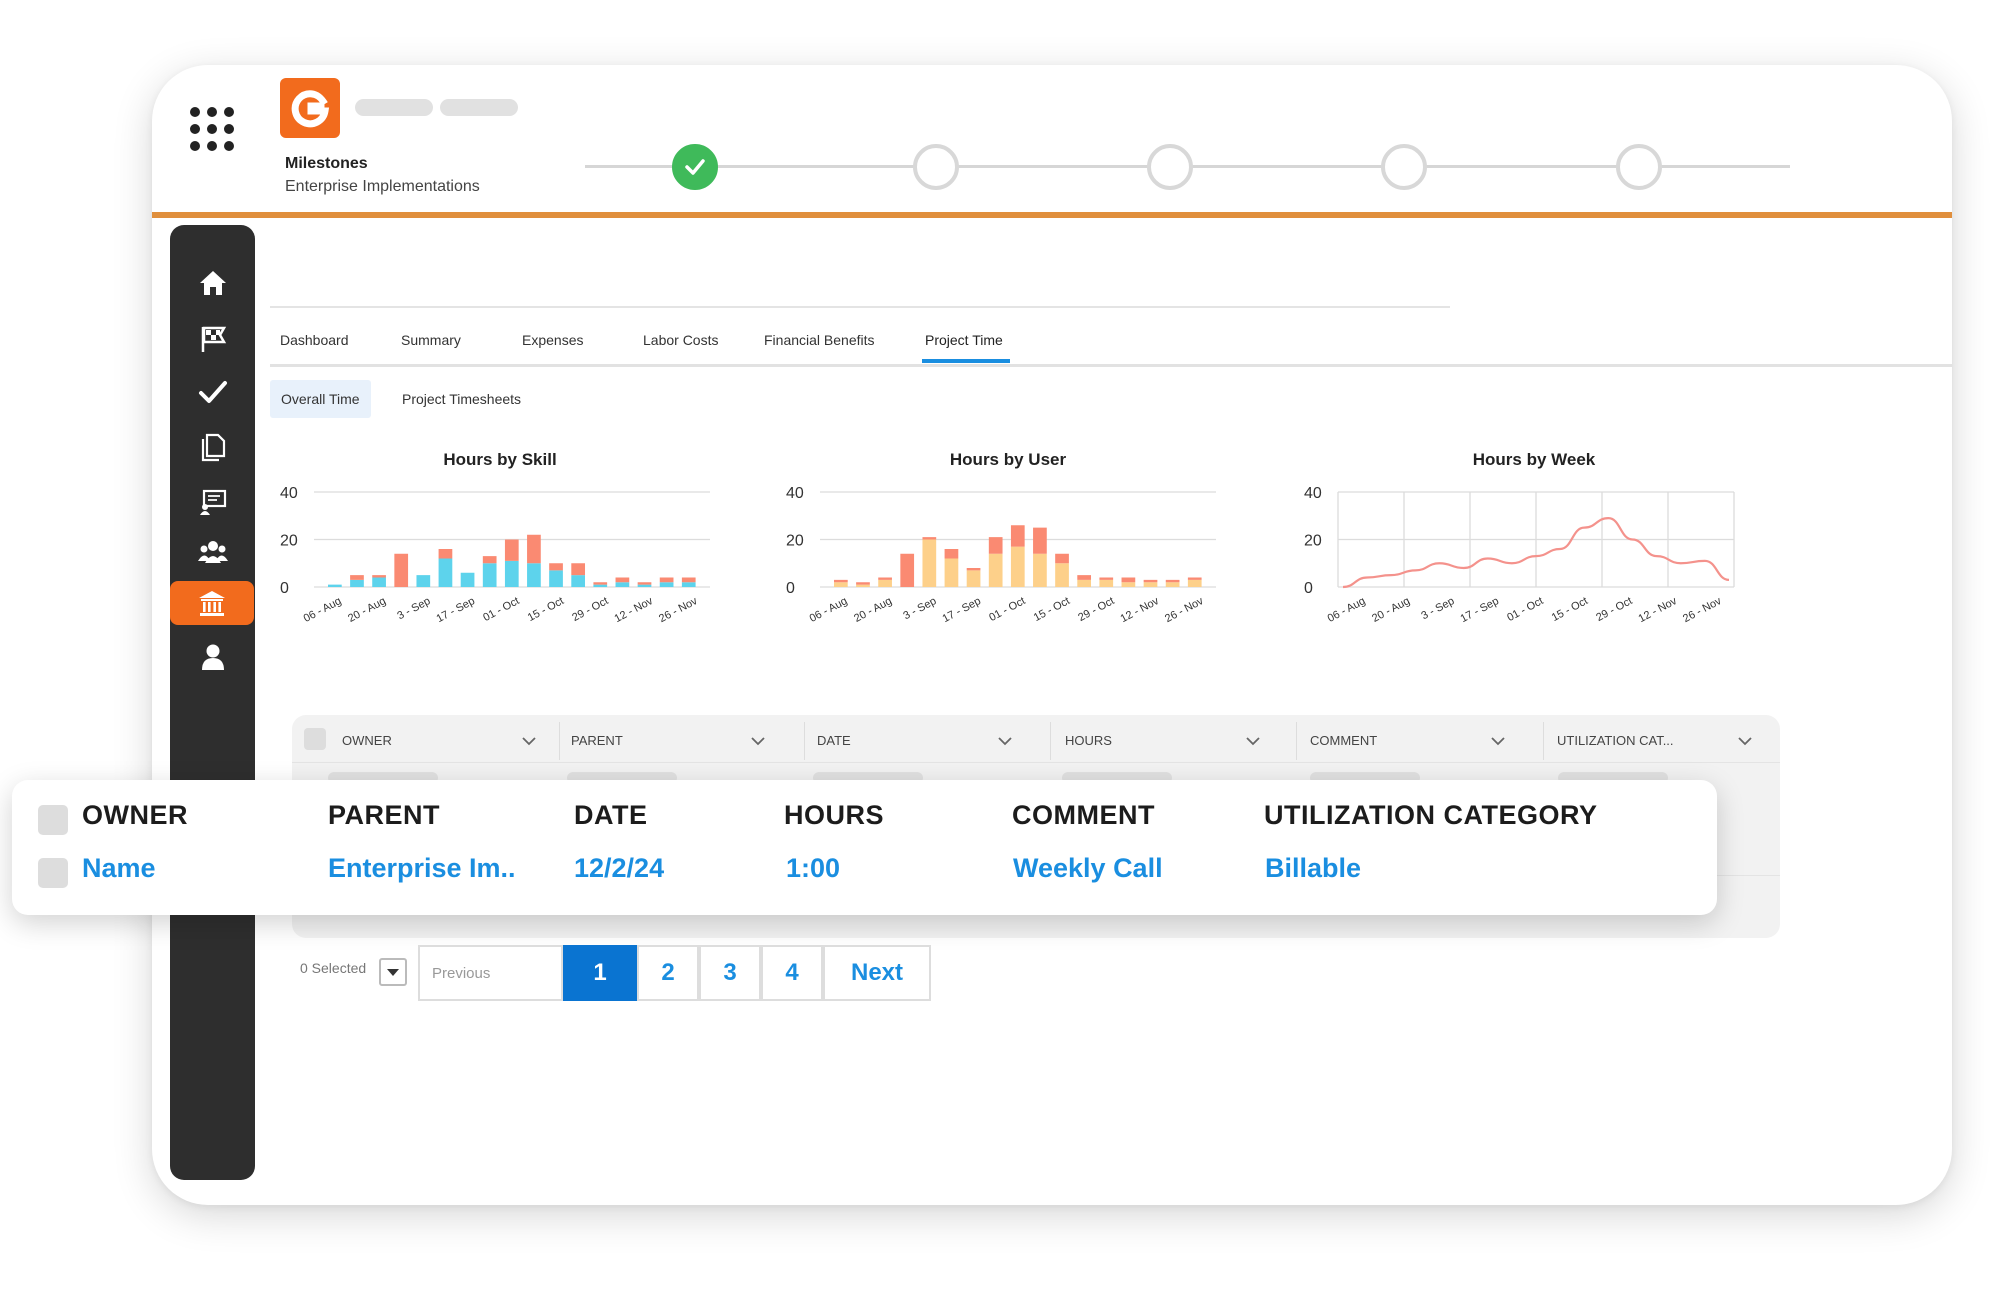 This screenshot has height=1300, width=2000. What do you see at coordinates (212, 657) in the screenshot?
I see `sidebar-item-profile` at bounding box center [212, 657].